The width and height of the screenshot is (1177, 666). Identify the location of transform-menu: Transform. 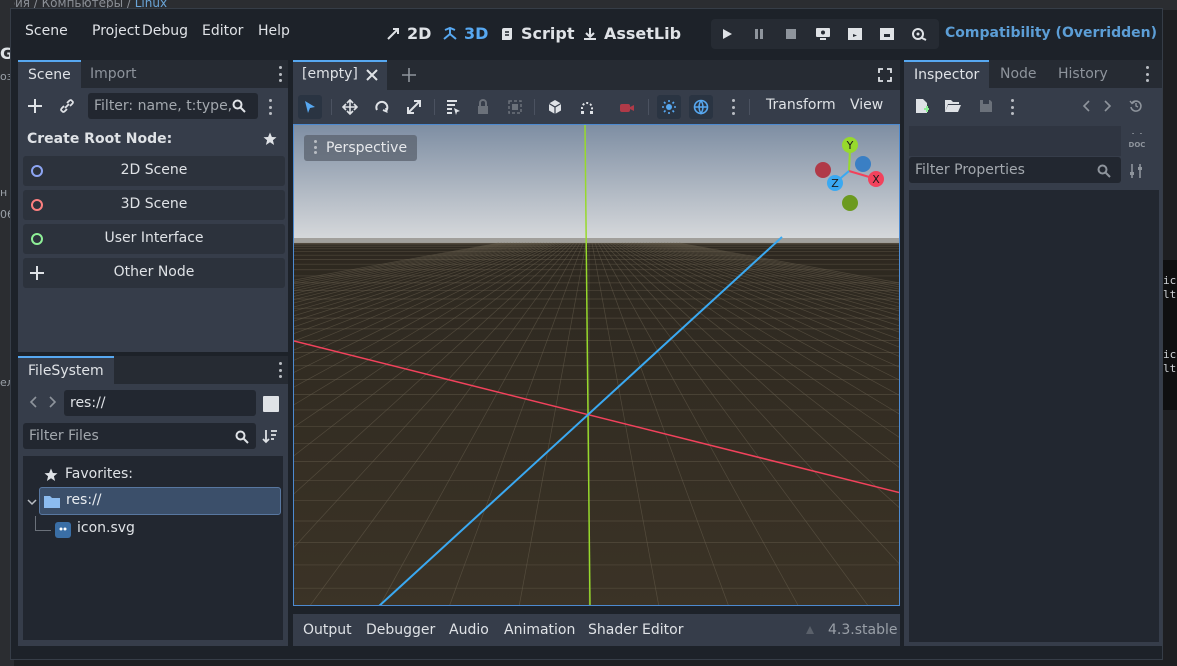
(801, 105).